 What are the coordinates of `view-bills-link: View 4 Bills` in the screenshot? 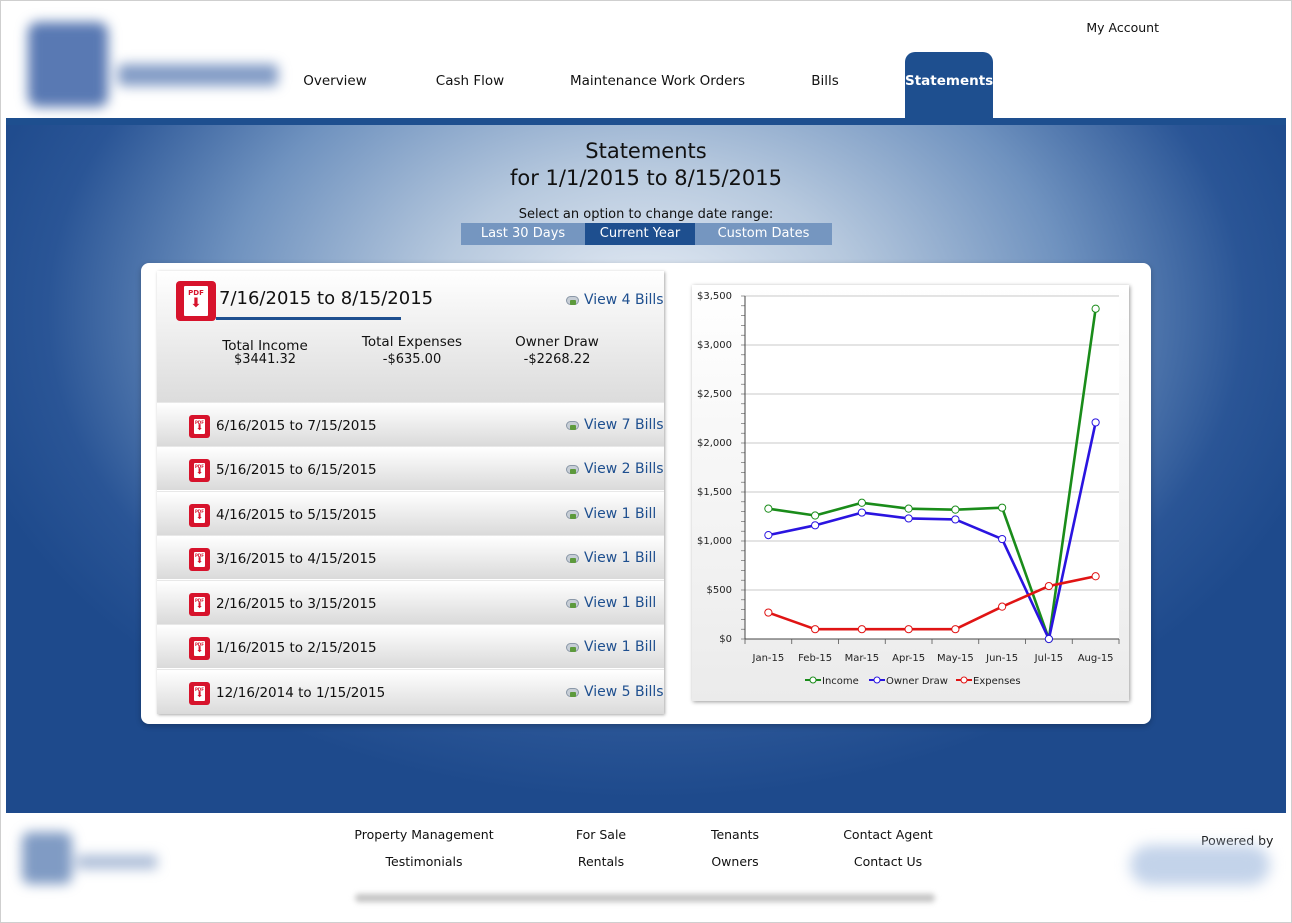 It's located at (614, 300).